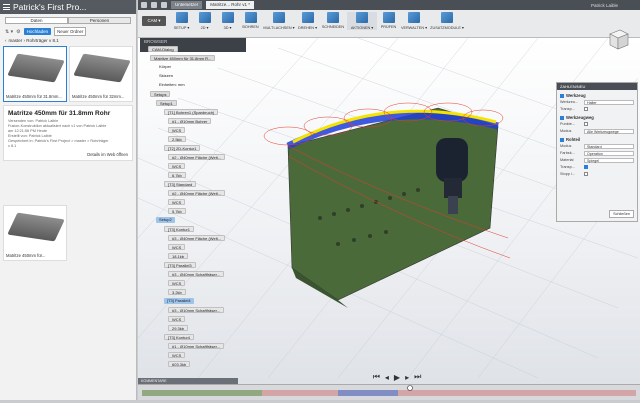 The width and height of the screenshot is (640, 403). What do you see at coordinates (180, 184) in the screenshot?
I see `browser-node: [T3] Standard` at bounding box center [180, 184].